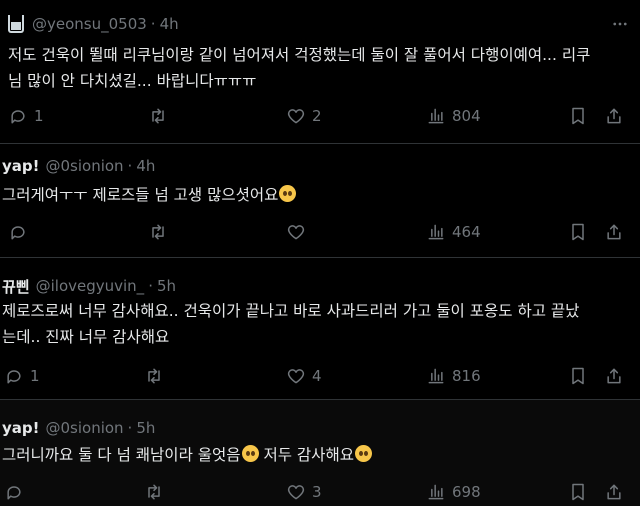 The width and height of the screenshot is (640, 506). I want to click on loudly-crying-face-emoji, so click(250, 453).